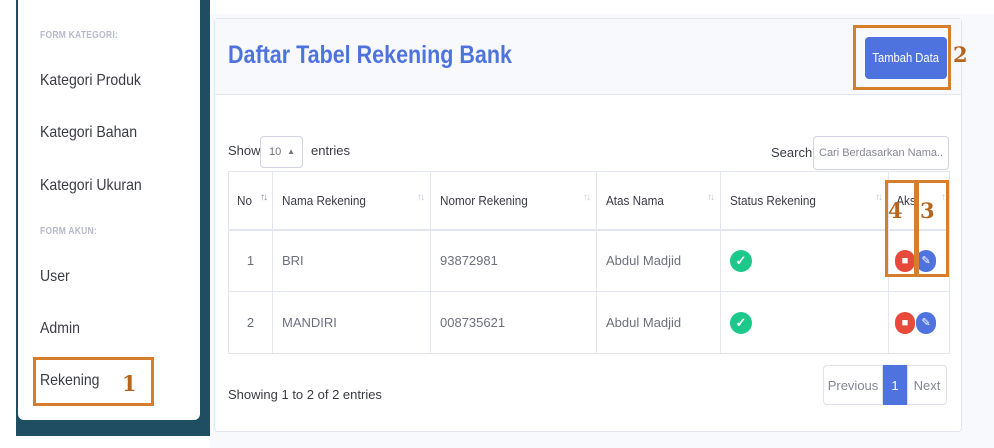 The width and height of the screenshot is (994, 448). I want to click on show-label: Show, so click(244, 150).